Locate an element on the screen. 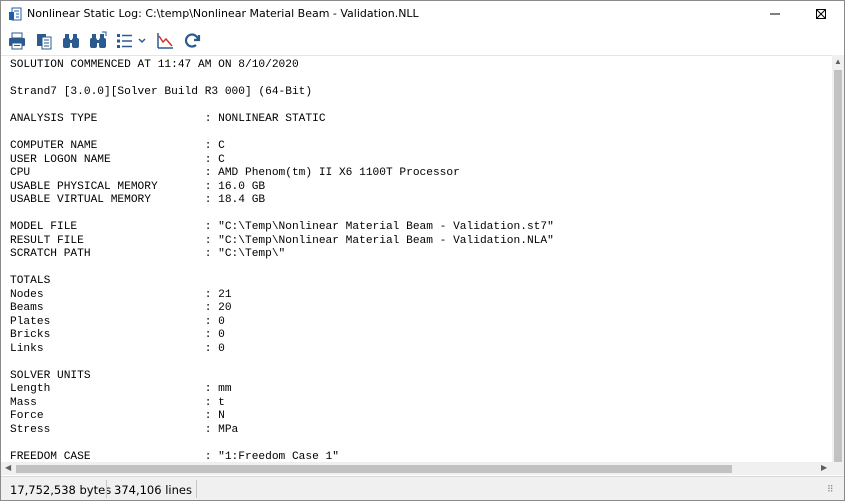 The height and width of the screenshot is (501, 845). copy-button is located at coordinates (44, 41).